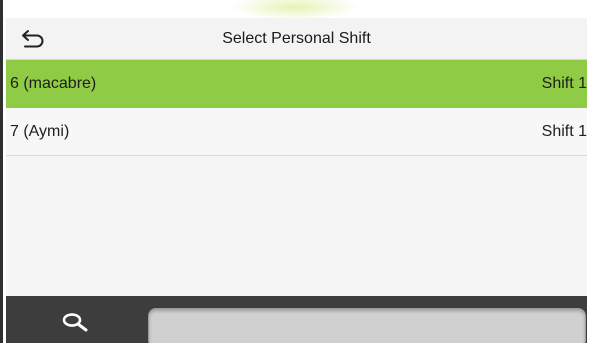  Describe the element at coordinates (590, 171) in the screenshot. I see `screen-right-edge` at that location.